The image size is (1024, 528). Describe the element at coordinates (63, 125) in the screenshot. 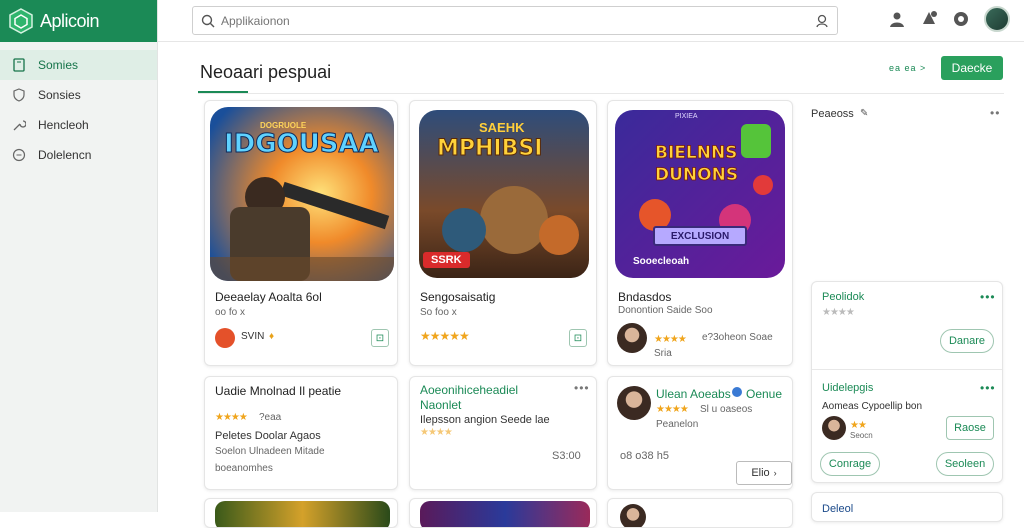

I see `sidebar-item-label: Hencleoh` at that location.